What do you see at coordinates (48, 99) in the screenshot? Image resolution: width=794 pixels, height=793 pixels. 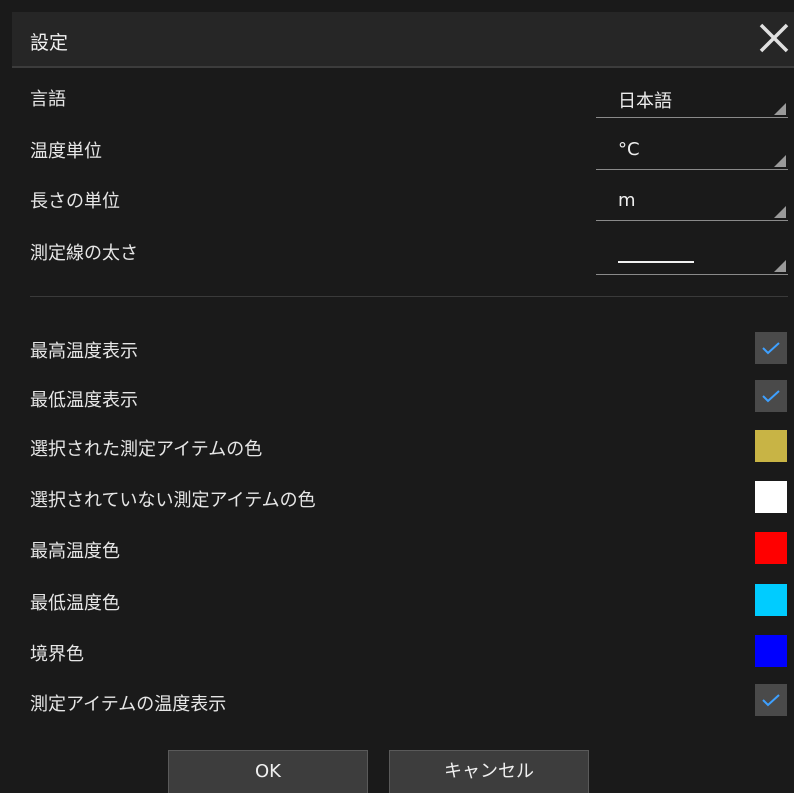 I see `language-label: 言語` at bounding box center [48, 99].